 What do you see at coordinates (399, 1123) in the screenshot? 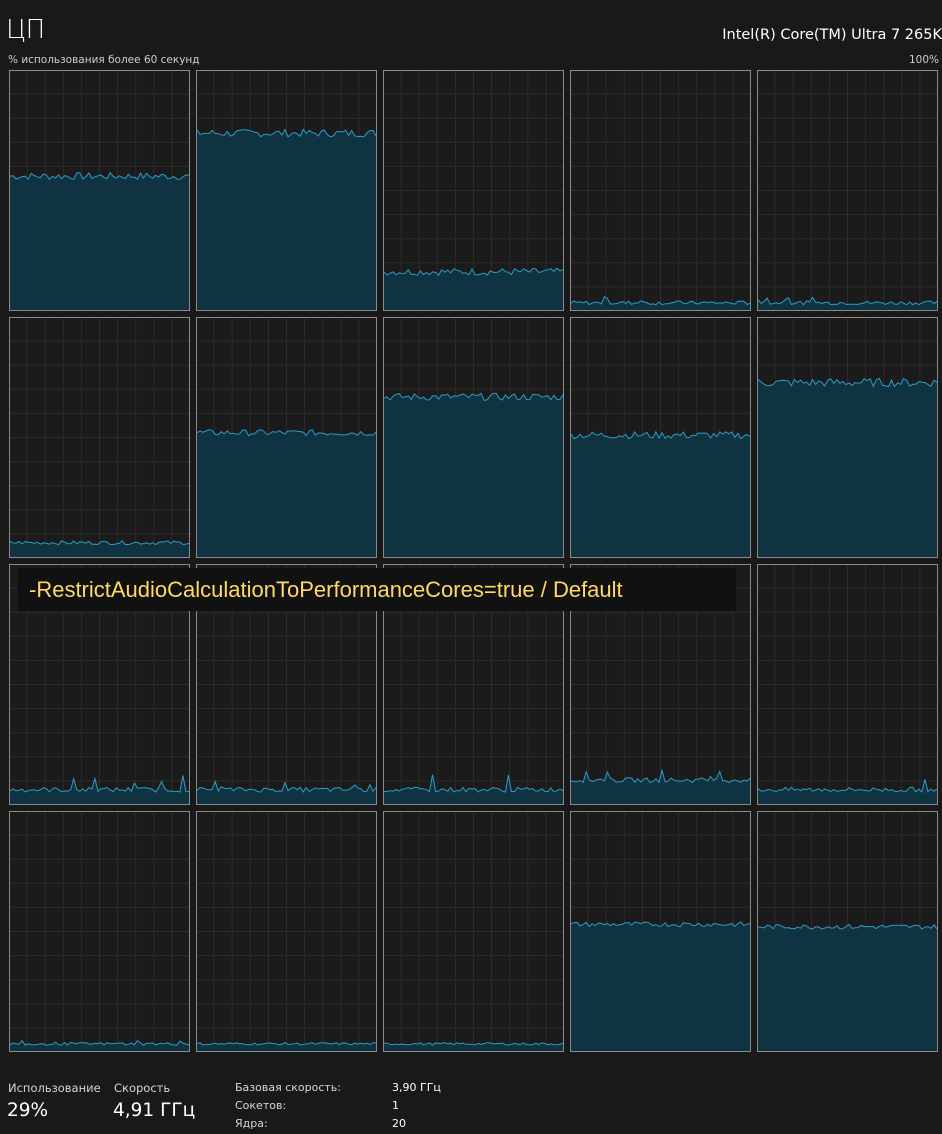
I see `cores-value: 20` at bounding box center [399, 1123].